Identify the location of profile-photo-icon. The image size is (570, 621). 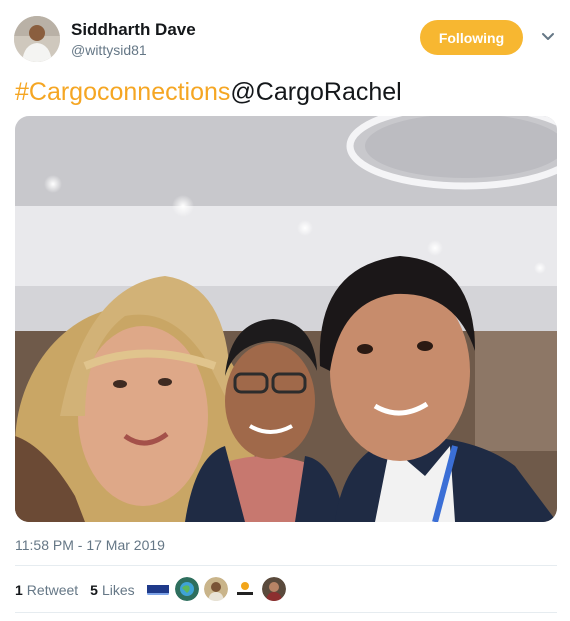
(37, 39).